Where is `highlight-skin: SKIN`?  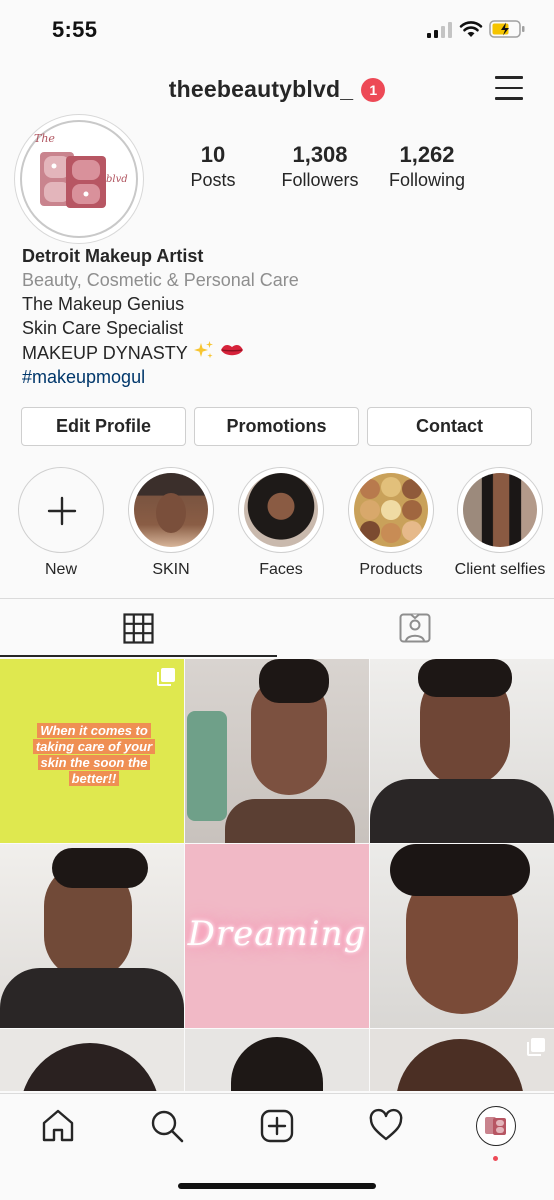
highlight-skin: SKIN is located at coordinates (171, 523).